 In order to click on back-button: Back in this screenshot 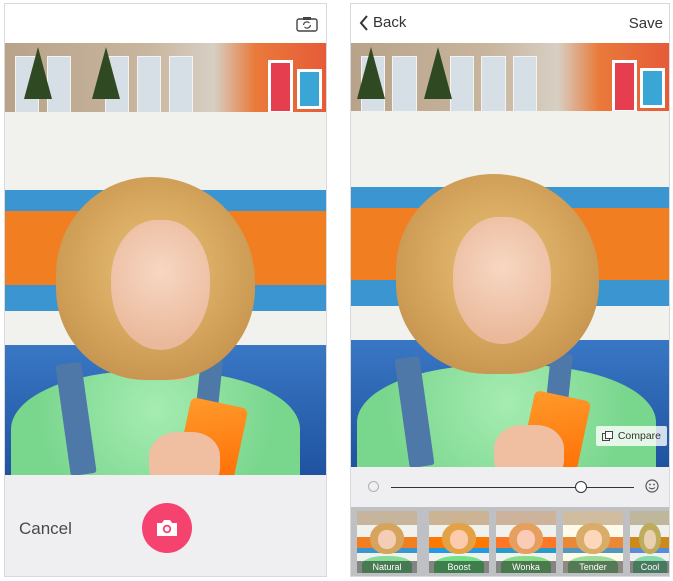, I will do `click(382, 22)`.